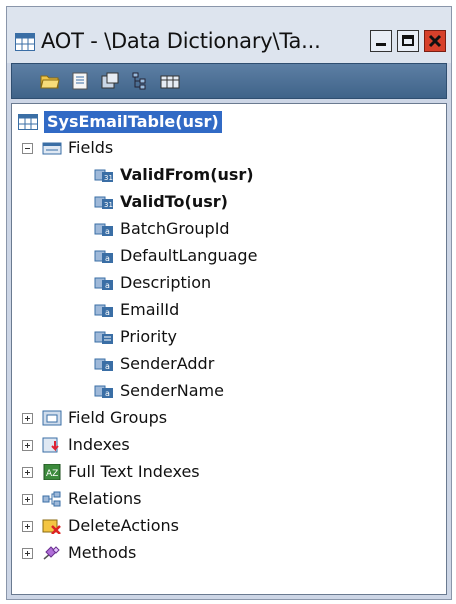 Image resolution: width=456 pixels, height=604 pixels. Describe the element at coordinates (229, 81) in the screenshot. I see `toolbar` at that location.